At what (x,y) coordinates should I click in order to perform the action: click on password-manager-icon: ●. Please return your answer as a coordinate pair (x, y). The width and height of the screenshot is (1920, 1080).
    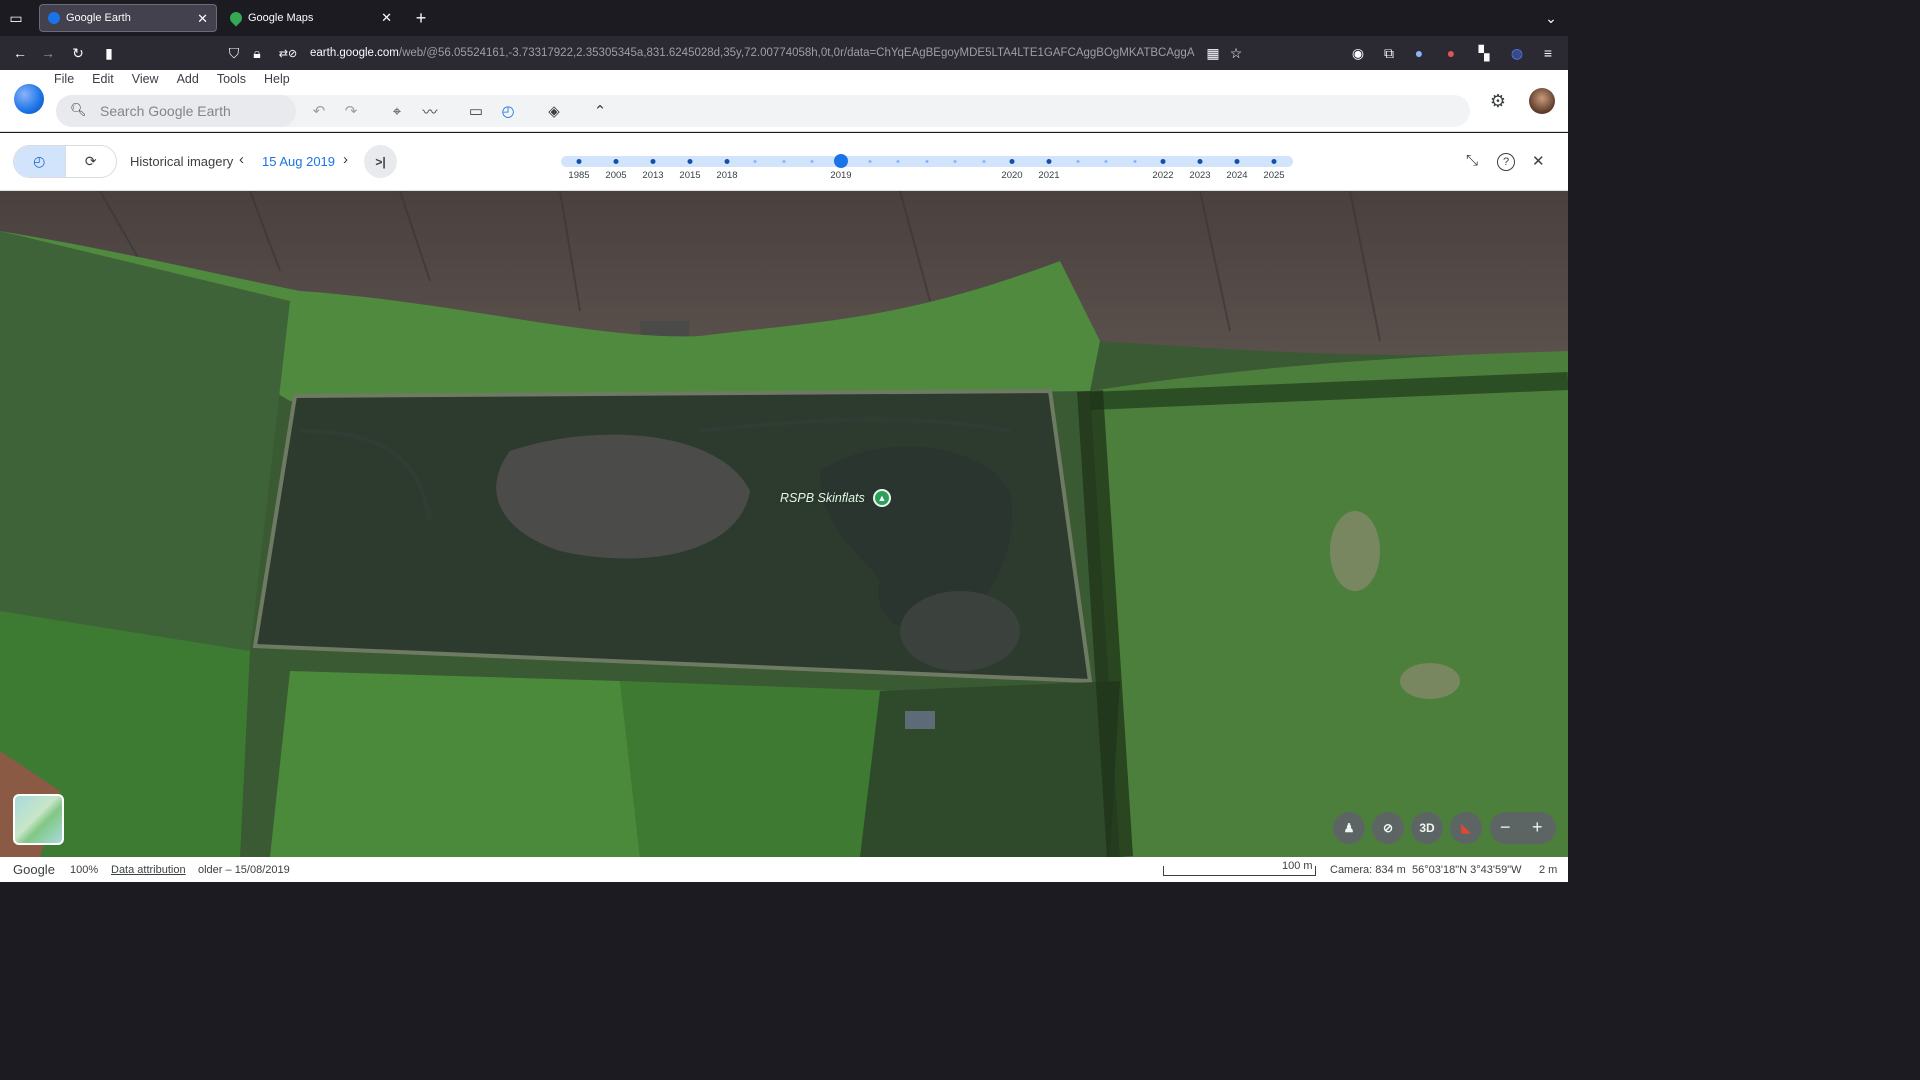
    Looking at the image, I should click on (1419, 53).